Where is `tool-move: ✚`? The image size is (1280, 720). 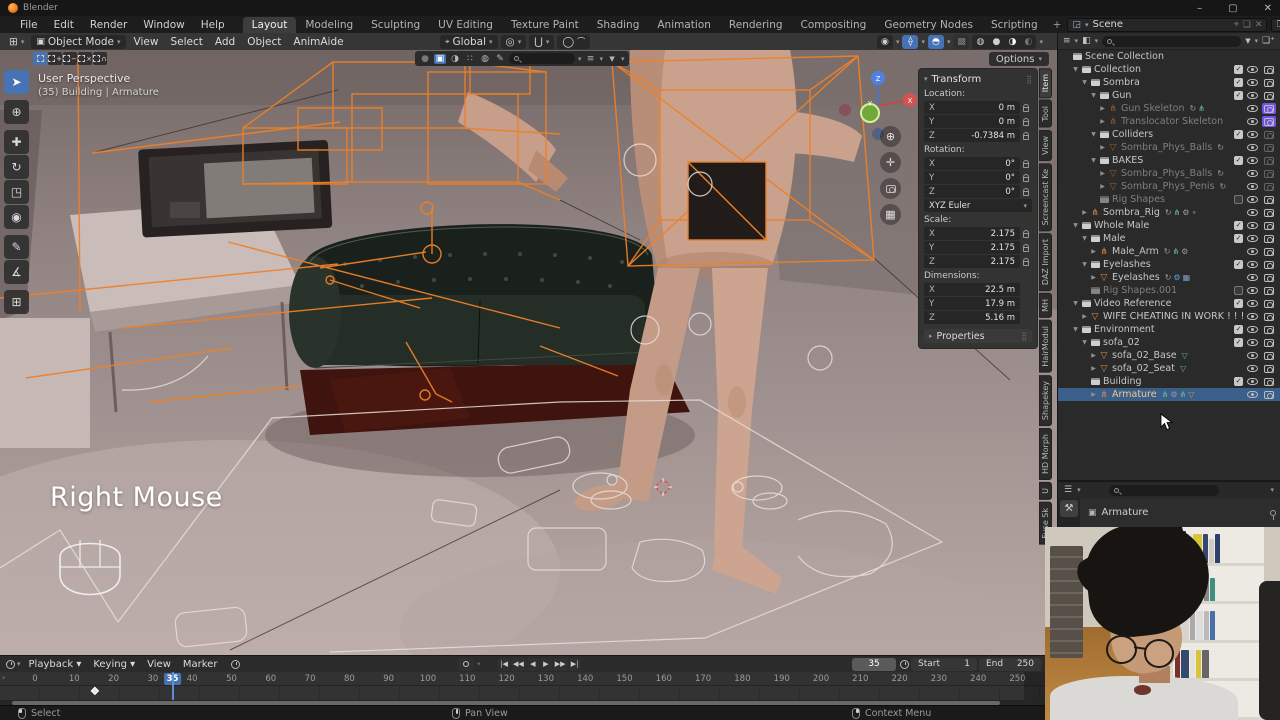
tool-move: ✚ is located at coordinates (16, 142).